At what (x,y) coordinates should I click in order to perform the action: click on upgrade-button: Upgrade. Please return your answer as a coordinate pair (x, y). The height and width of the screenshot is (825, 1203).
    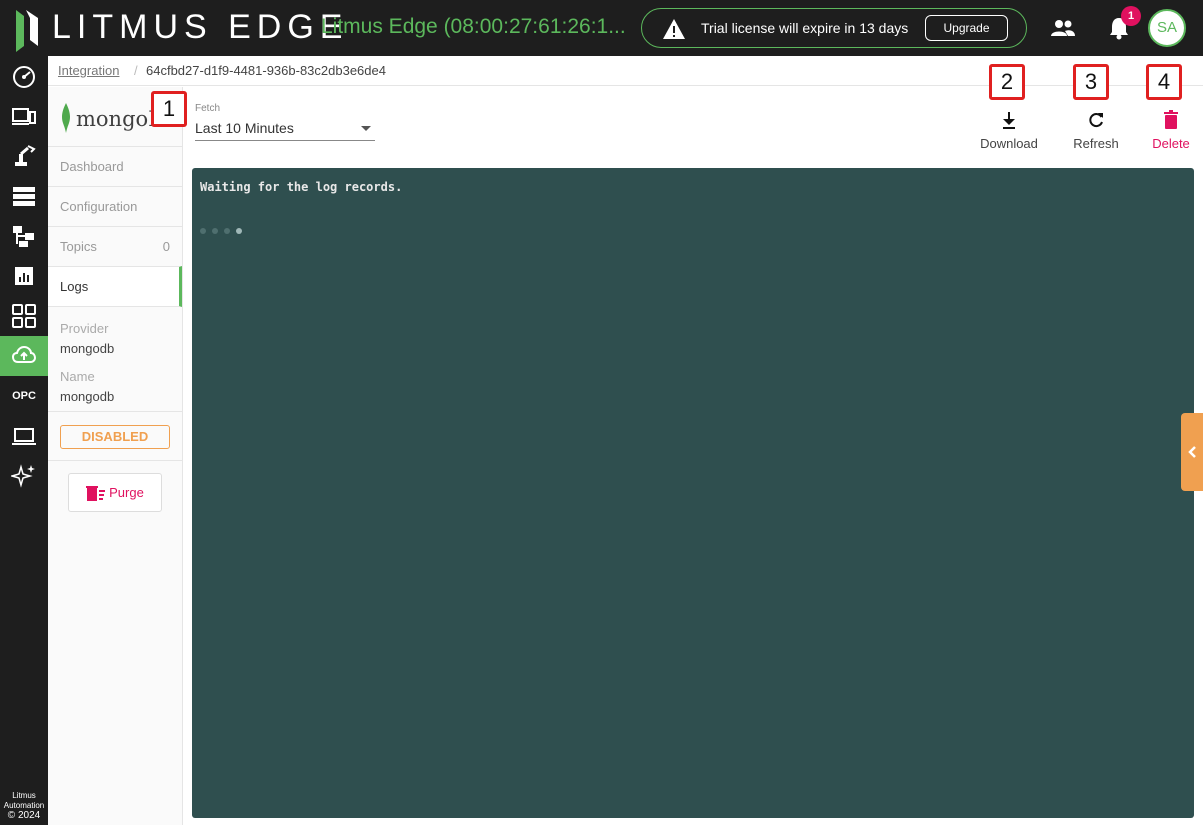
    Looking at the image, I should click on (966, 28).